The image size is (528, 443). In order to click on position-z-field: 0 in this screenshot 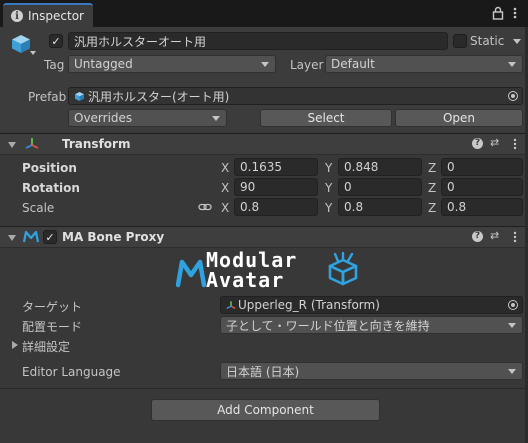, I will do `click(482, 167)`.